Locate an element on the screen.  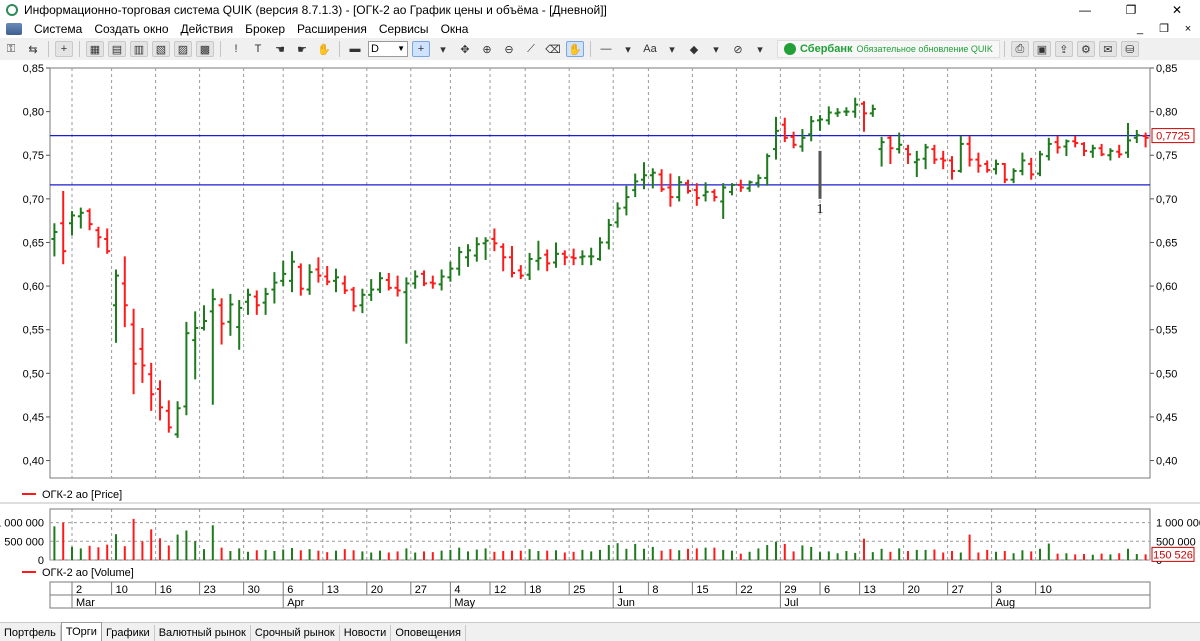
orders-icon: ▥ is located at coordinates (139, 49).